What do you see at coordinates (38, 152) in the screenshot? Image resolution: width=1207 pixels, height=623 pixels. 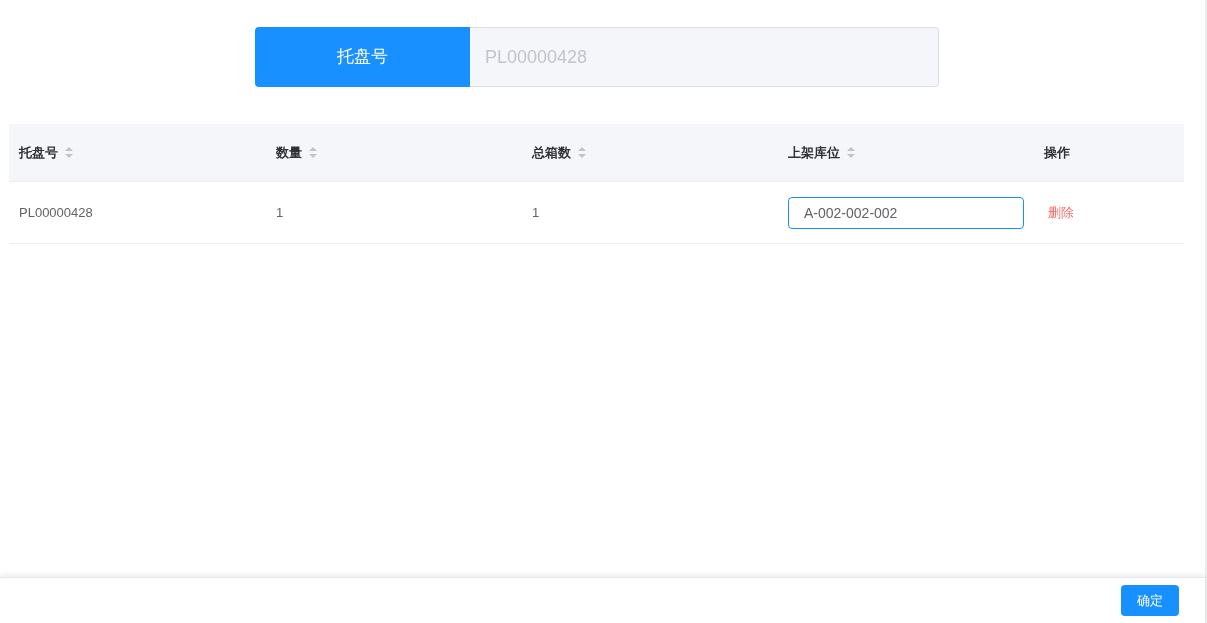 I see `column-header: 托盘号` at bounding box center [38, 152].